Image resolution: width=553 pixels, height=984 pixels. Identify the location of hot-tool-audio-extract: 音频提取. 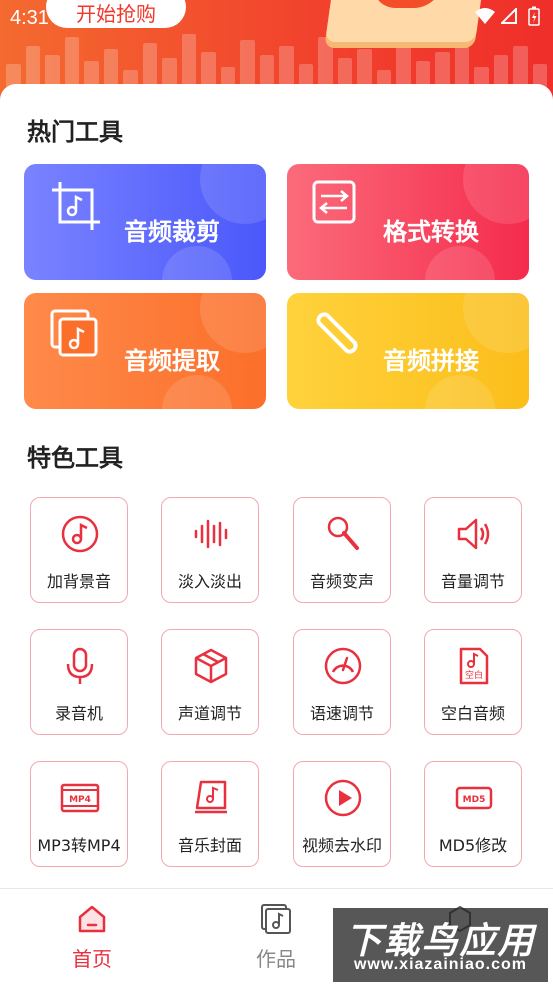
(145, 351).